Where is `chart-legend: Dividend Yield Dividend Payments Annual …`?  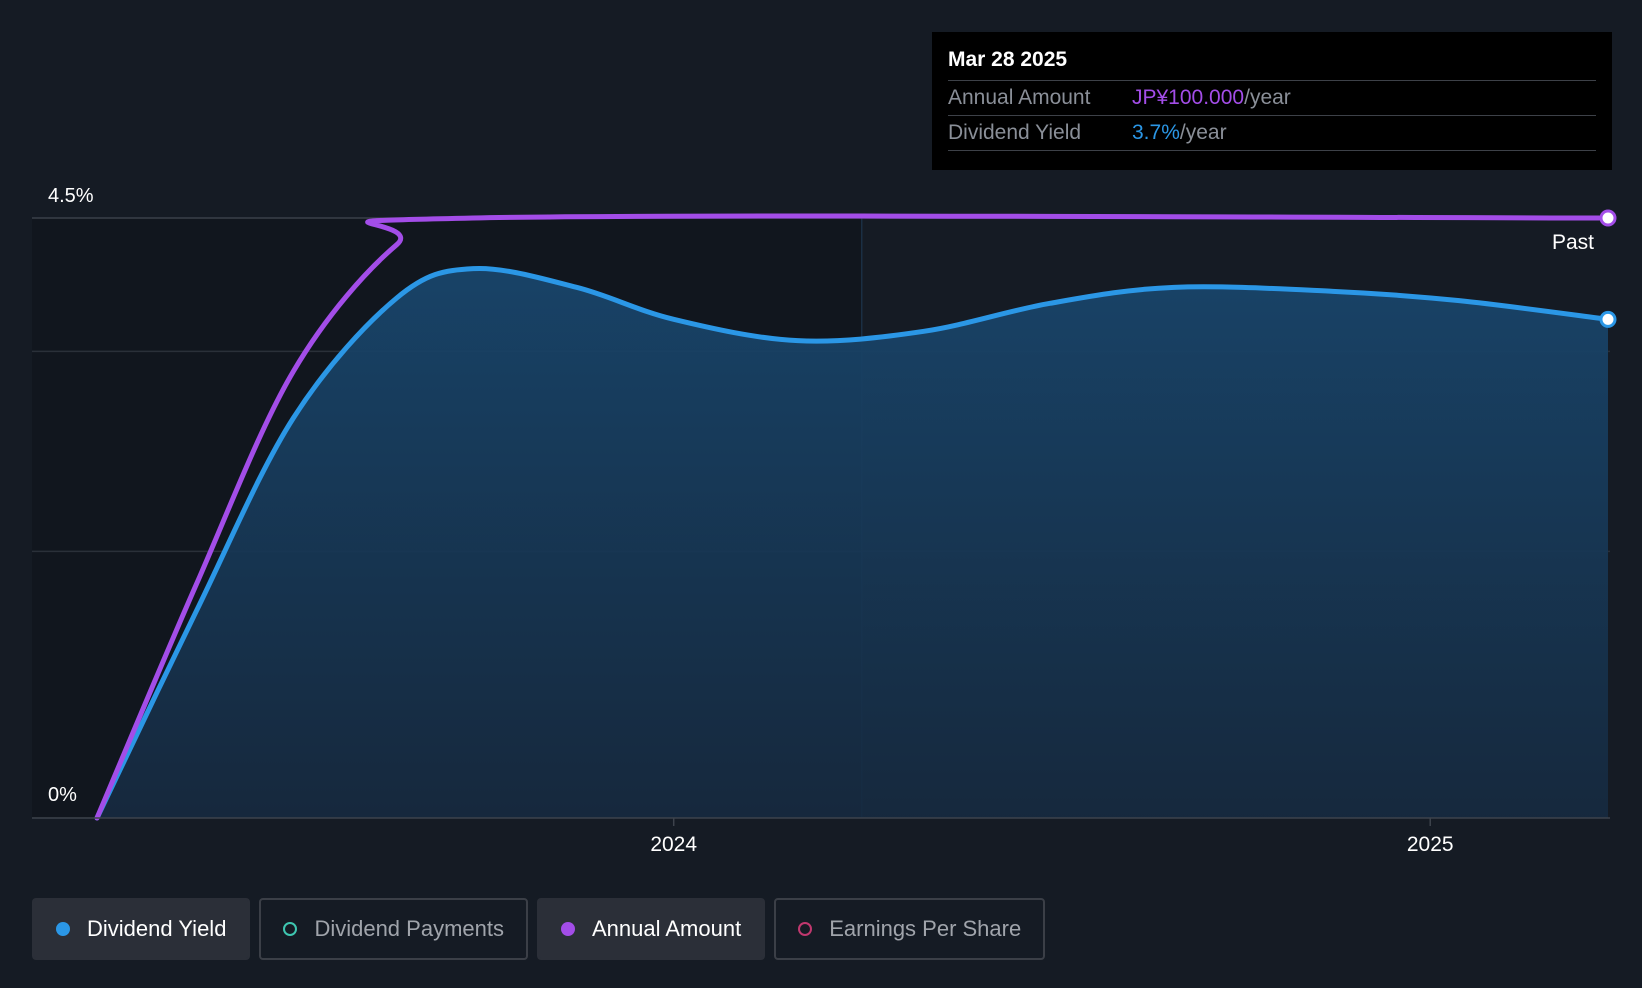
chart-legend: Dividend Yield Dividend Payments Annual … is located at coordinates (539, 929).